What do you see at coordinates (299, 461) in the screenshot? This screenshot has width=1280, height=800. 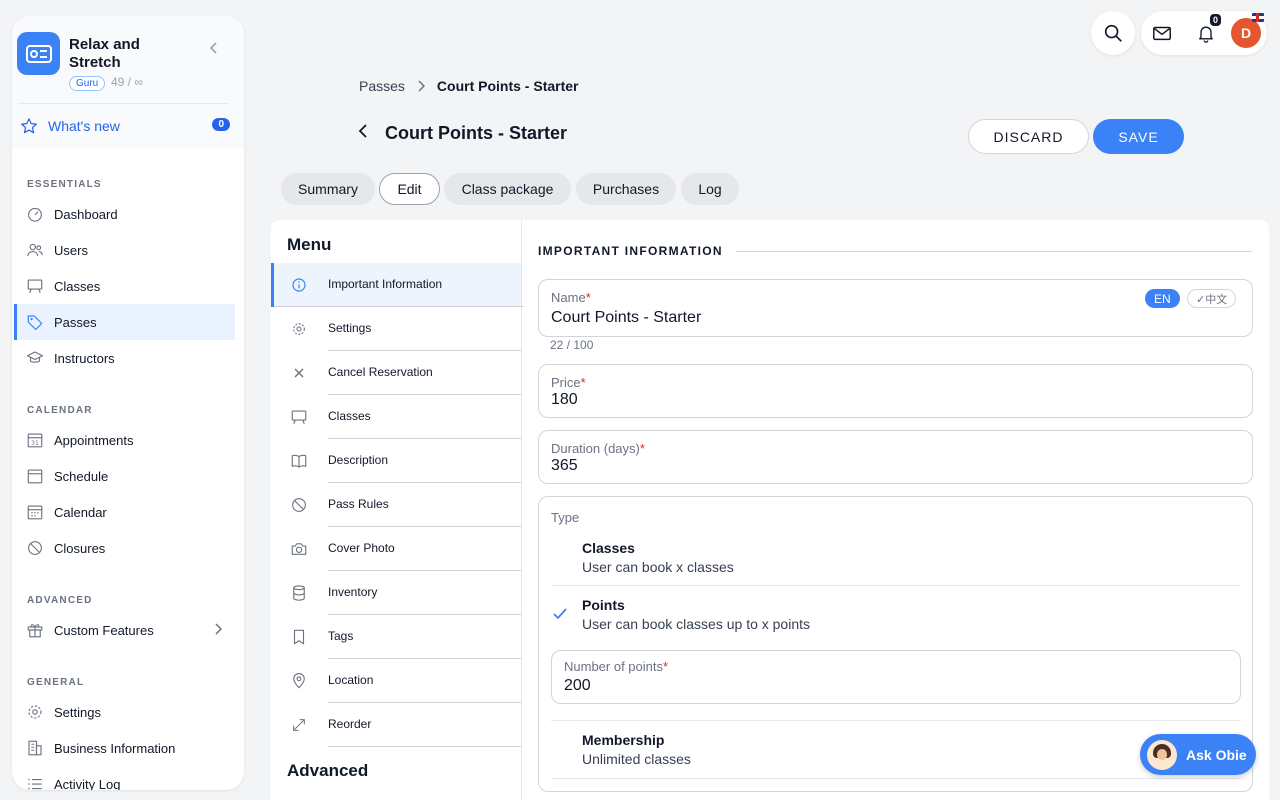 I see `book-icon` at bounding box center [299, 461].